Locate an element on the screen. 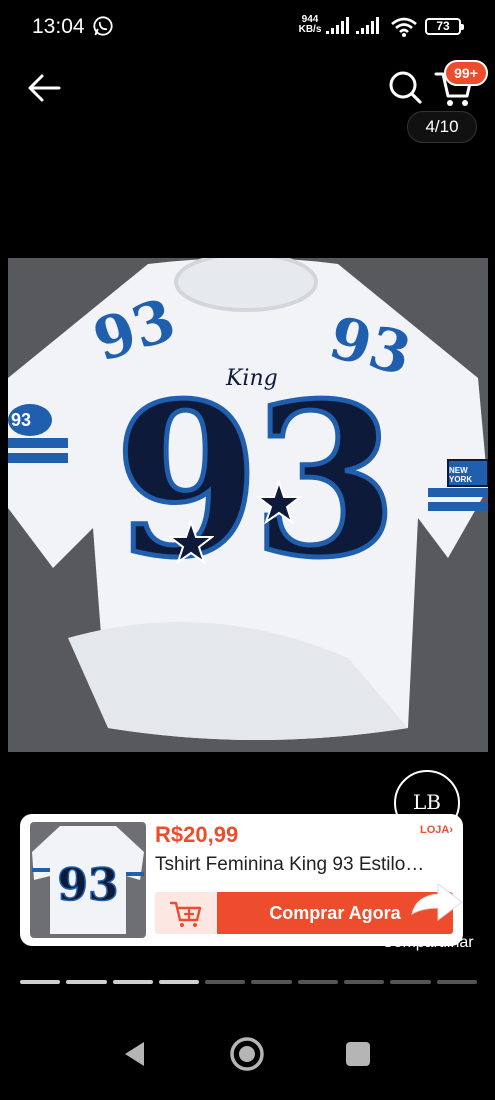  sleeve-oval-number: 93 is located at coordinates (21, 420).